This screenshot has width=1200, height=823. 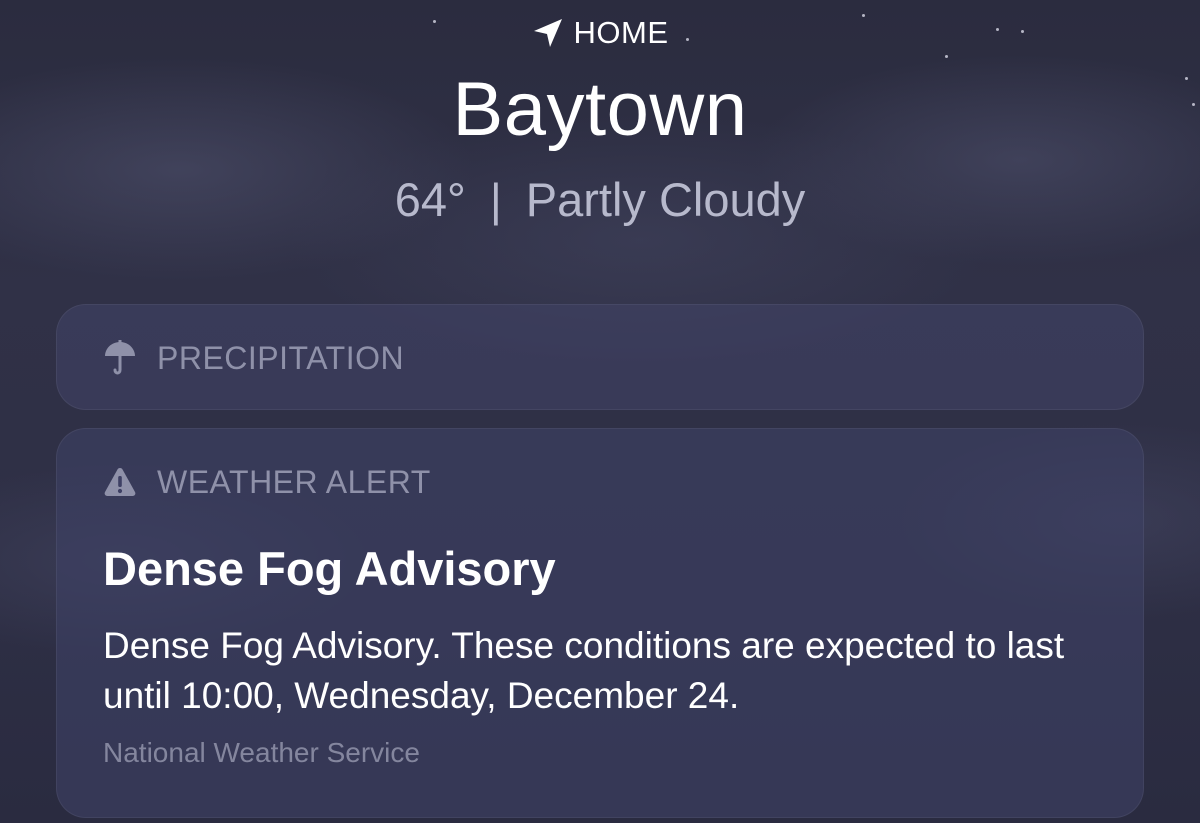 What do you see at coordinates (120, 482) in the screenshot?
I see `warning-triangle-icon` at bounding box center [120, 482].